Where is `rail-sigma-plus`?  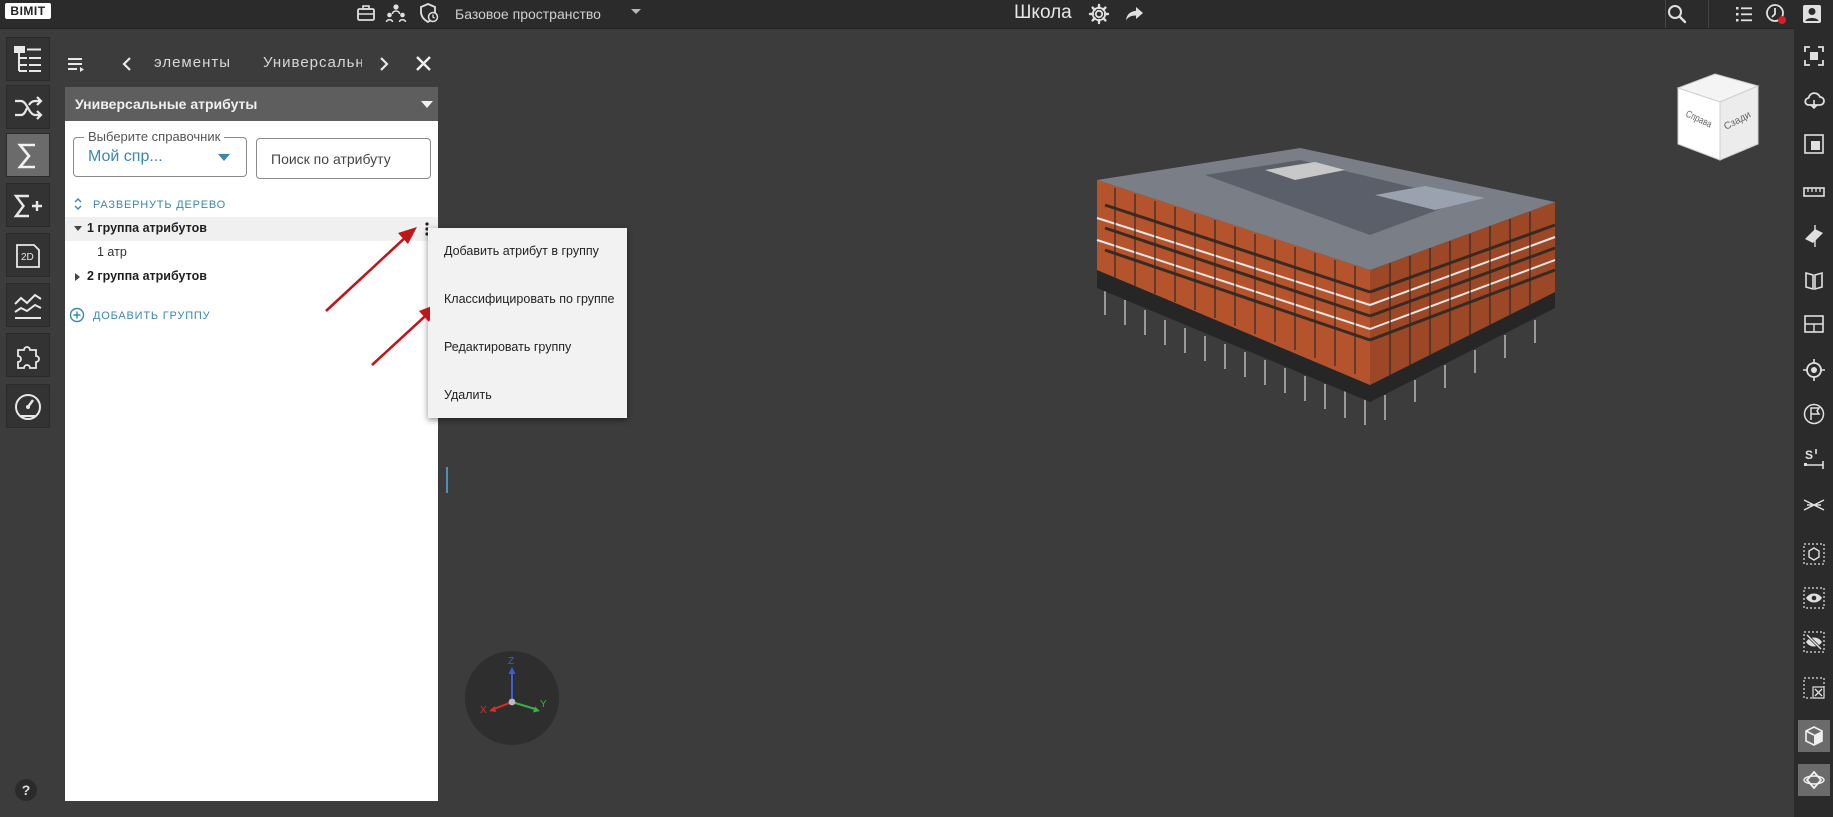 rail-sigma-plus is located at coordinates (28, 205).